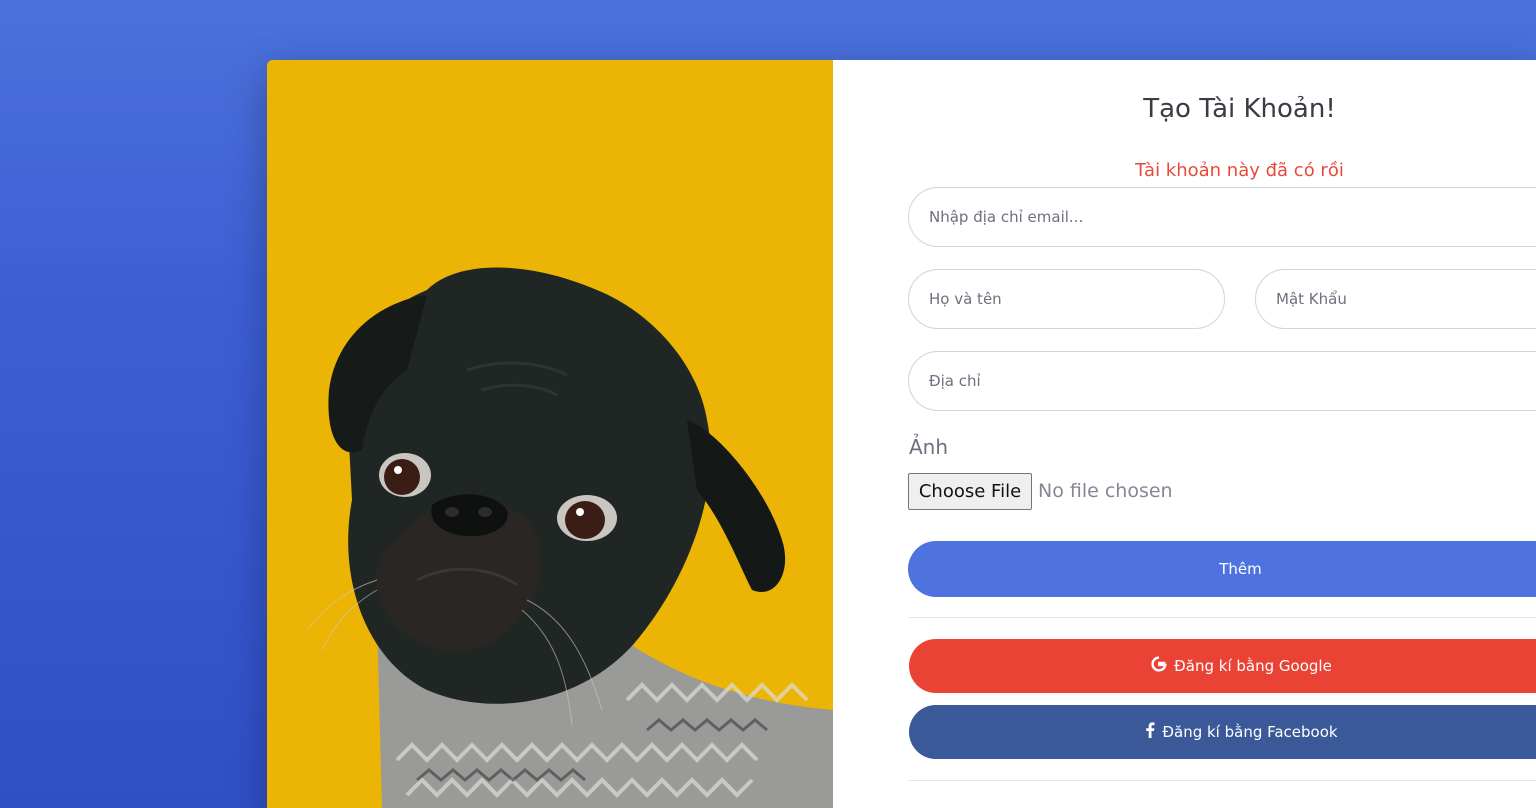 The image size is (1536, 808). I want to click on google-icon, so click(1159, 666).